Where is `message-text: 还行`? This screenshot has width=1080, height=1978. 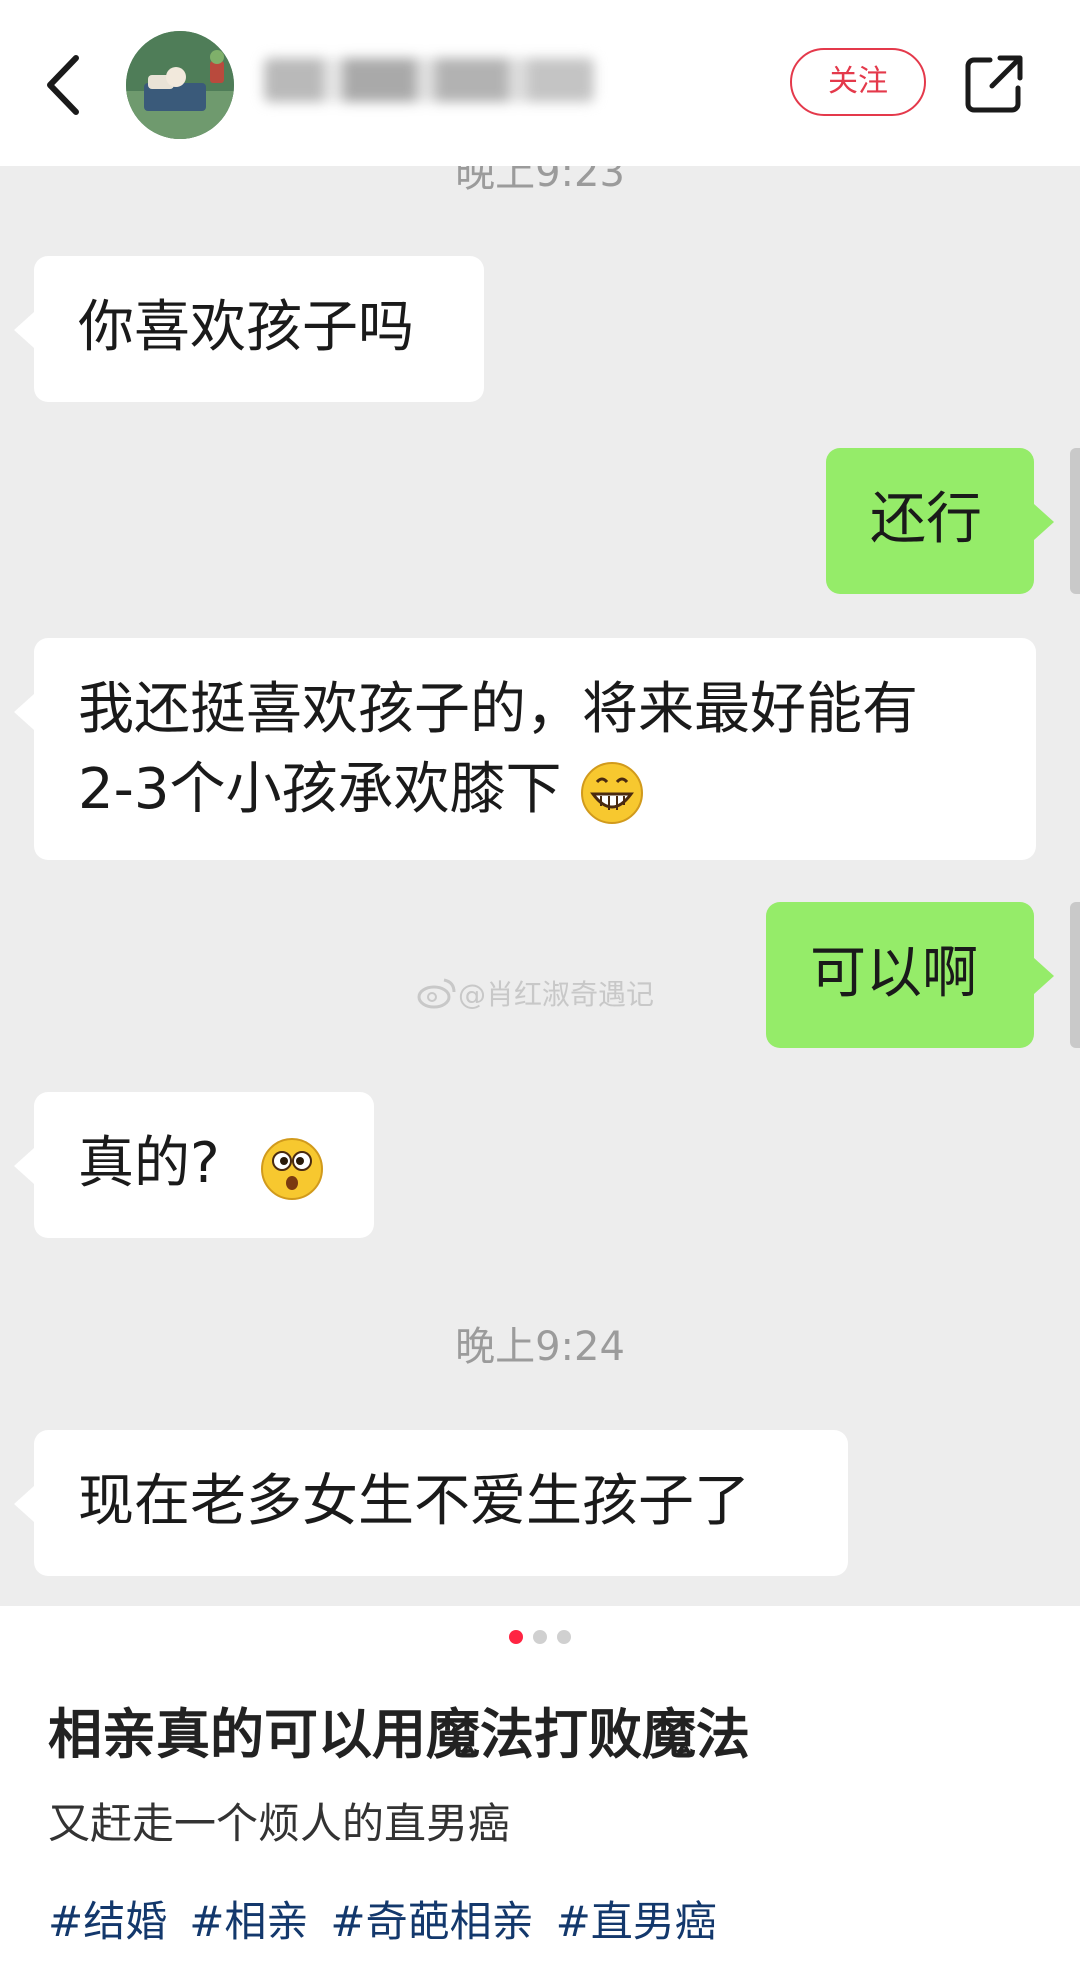
message-text: 还行 is located at coordinates (926, 519).